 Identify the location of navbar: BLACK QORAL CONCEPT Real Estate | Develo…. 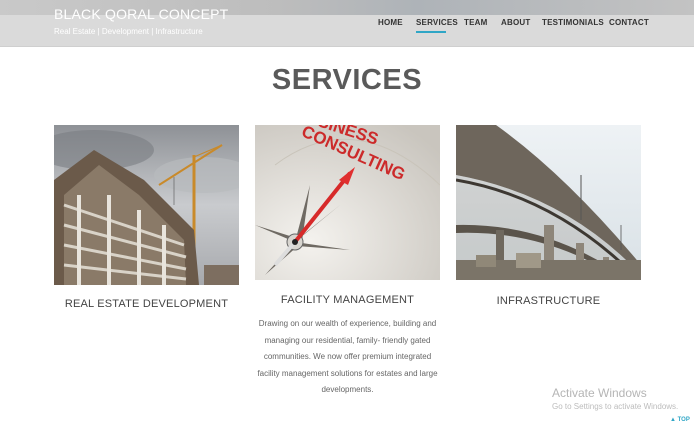
(347, 23).